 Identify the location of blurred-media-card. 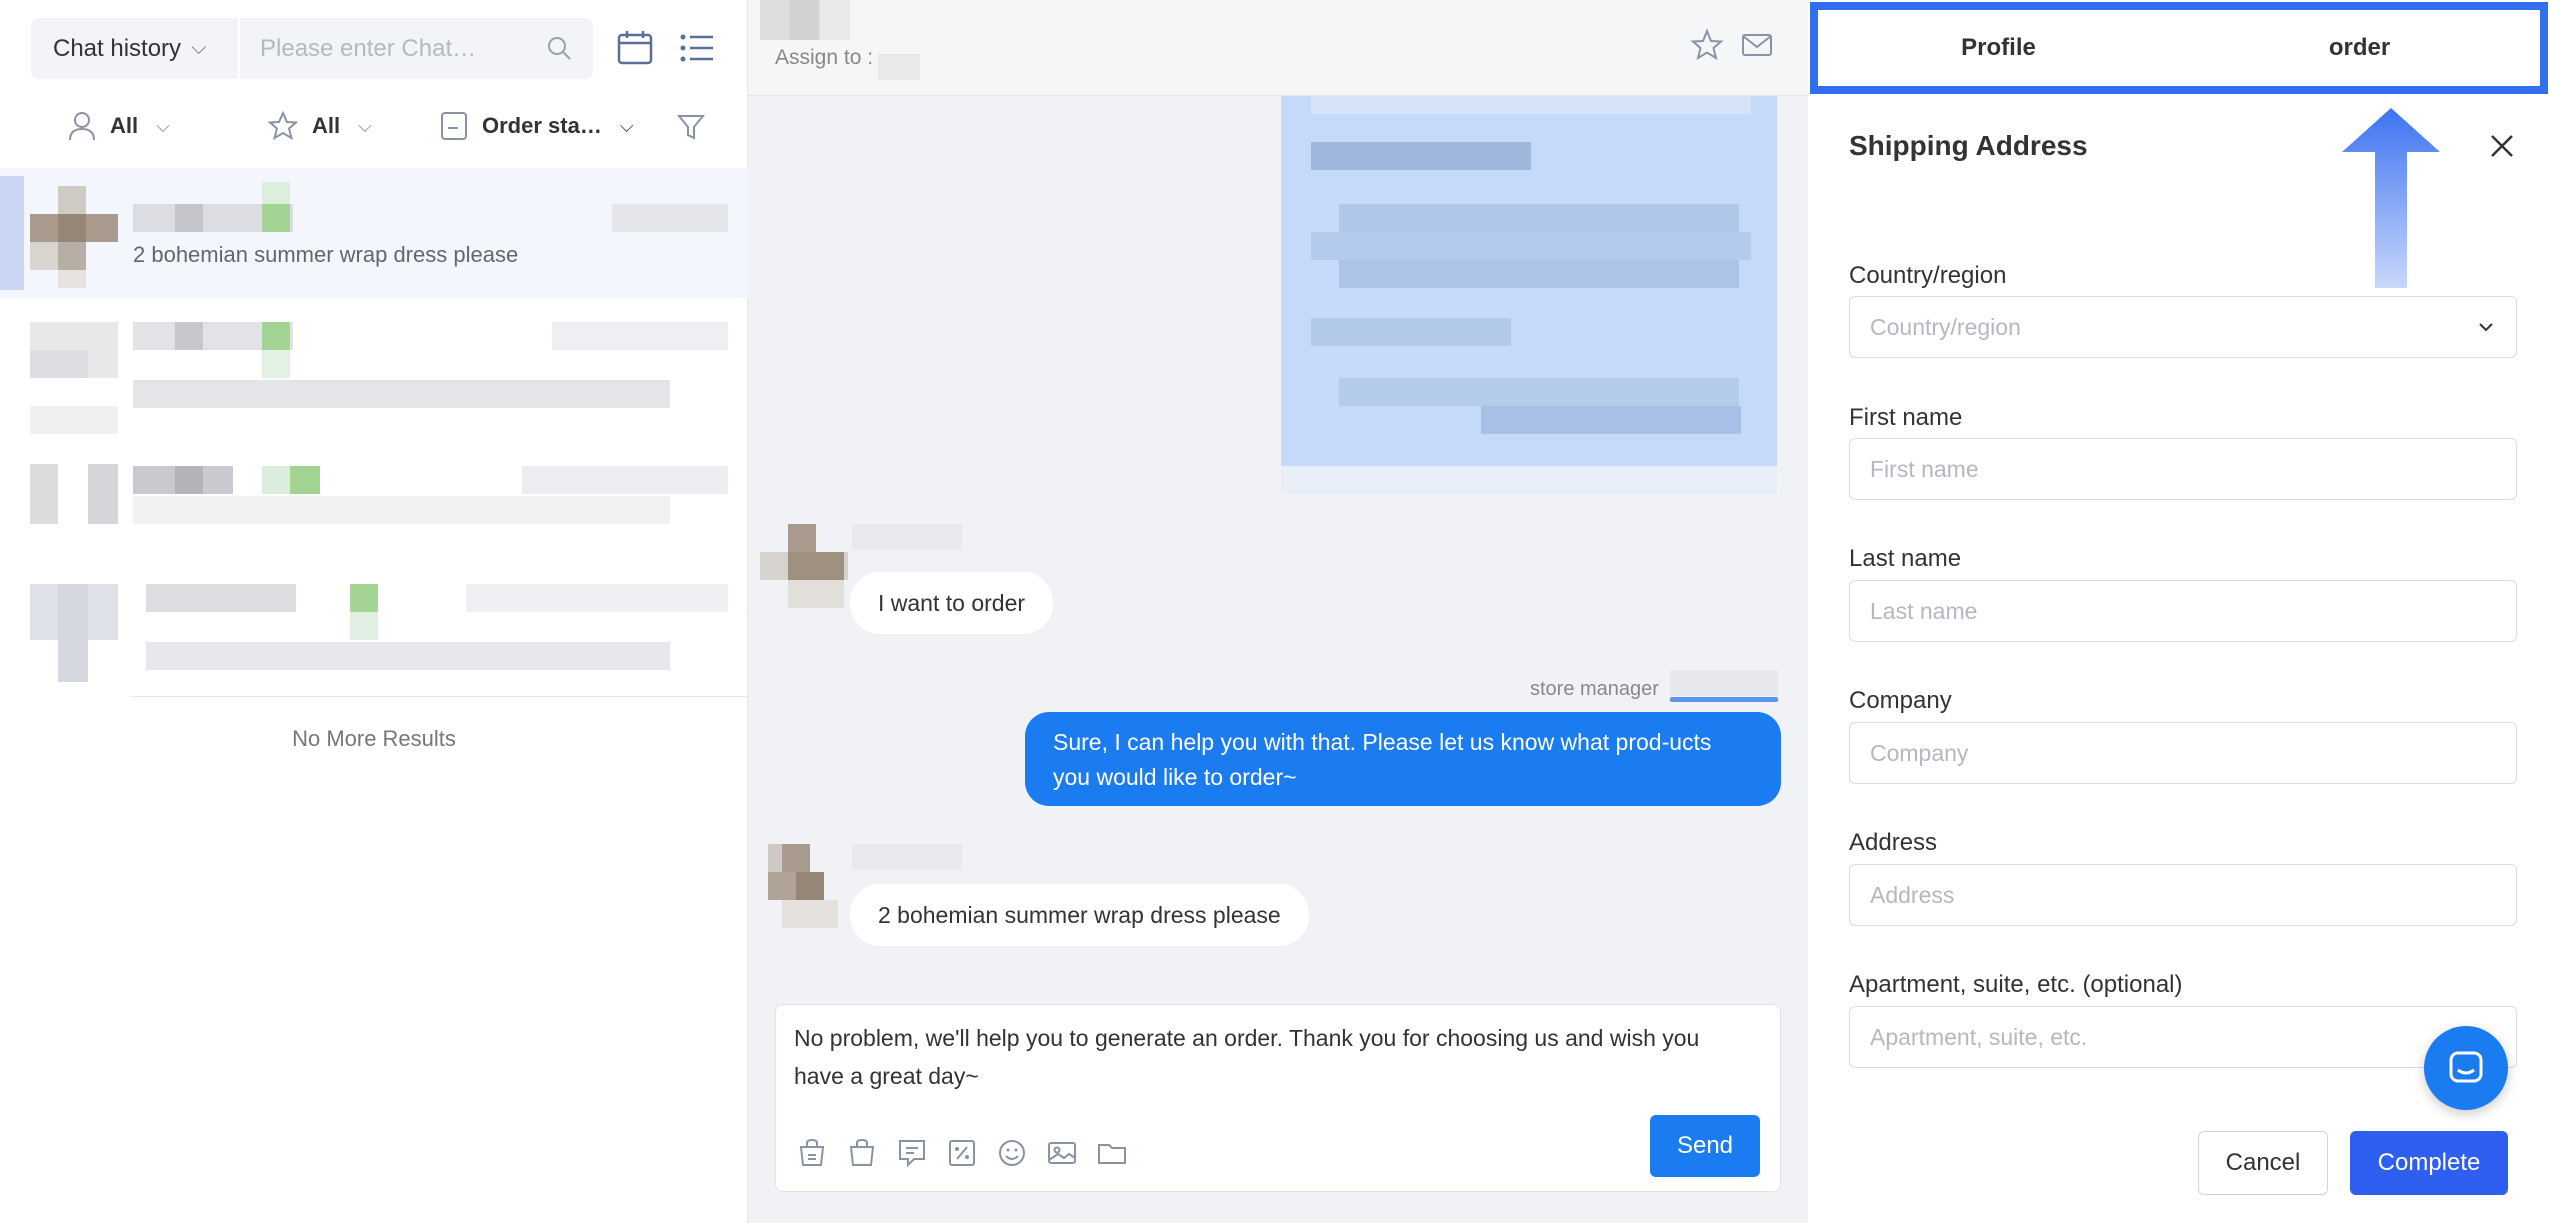
(1529, 295).